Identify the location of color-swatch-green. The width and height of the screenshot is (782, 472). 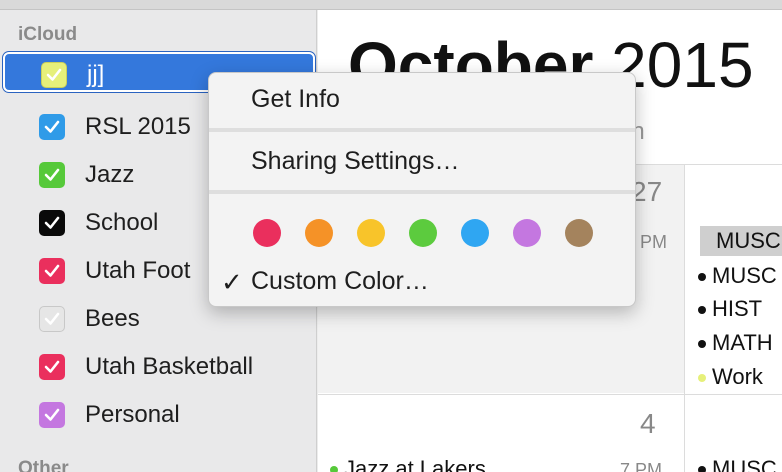
(423, 233).